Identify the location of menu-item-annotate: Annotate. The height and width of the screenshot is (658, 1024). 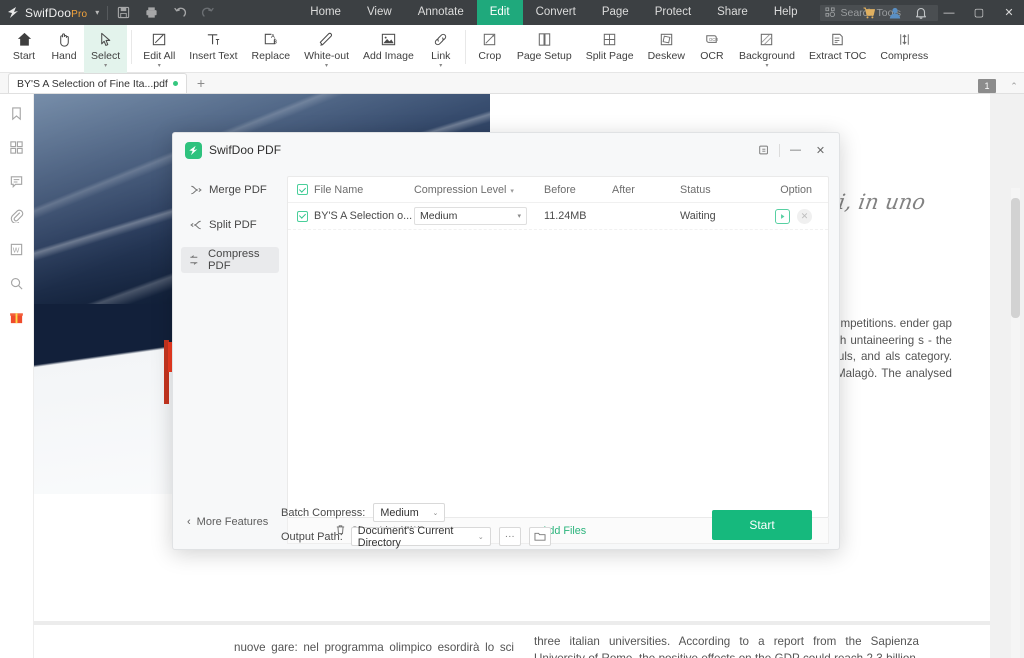
(441, 12).